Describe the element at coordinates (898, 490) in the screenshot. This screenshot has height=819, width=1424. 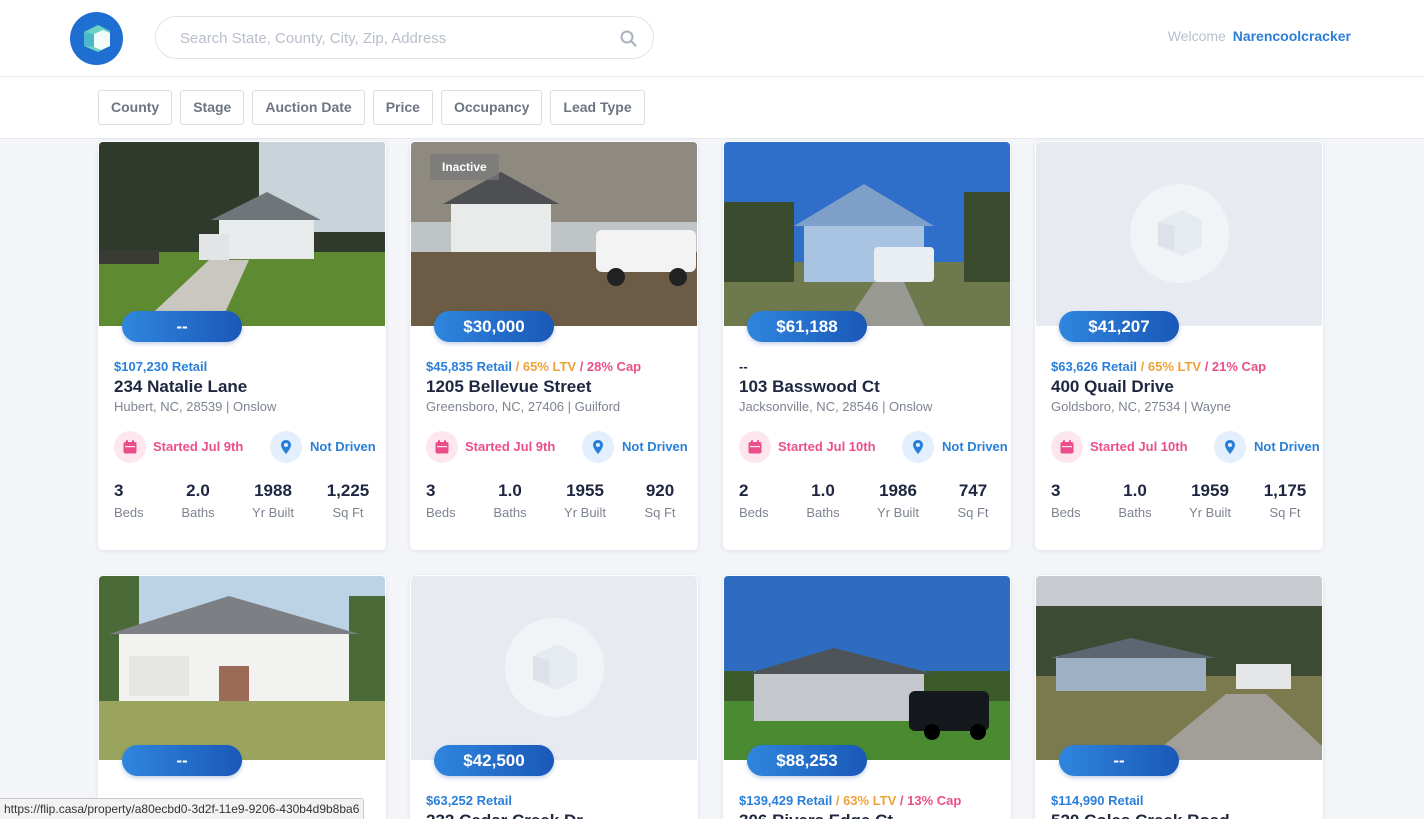
I see `year-built-value: 1986` at that location.